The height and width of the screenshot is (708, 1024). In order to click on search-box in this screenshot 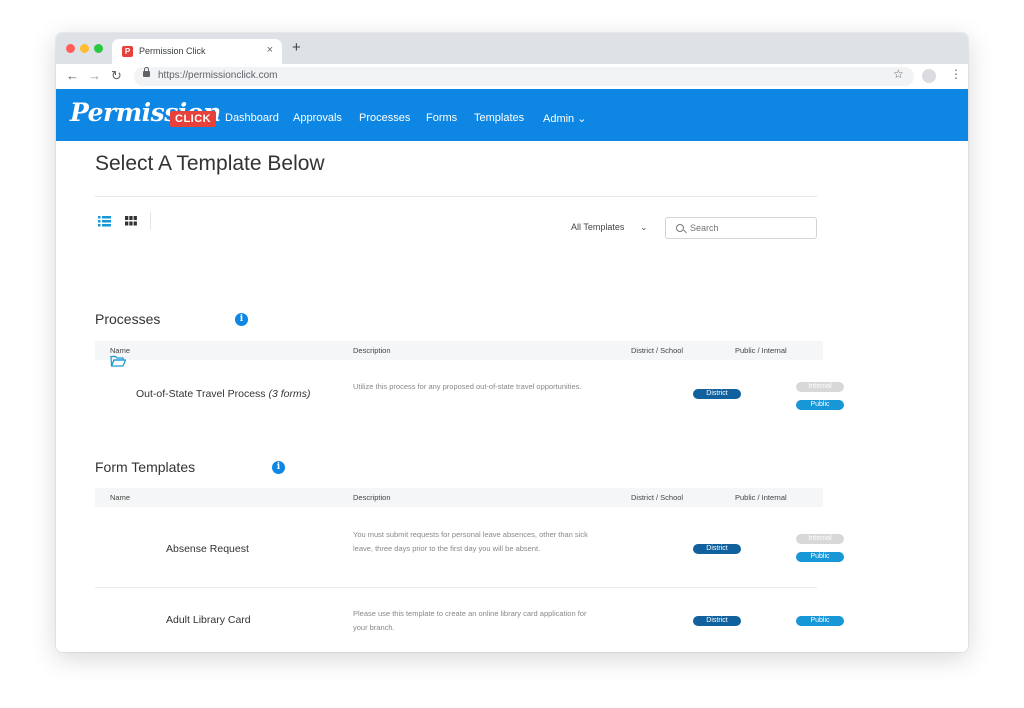, I will do `click(741, 228)`.